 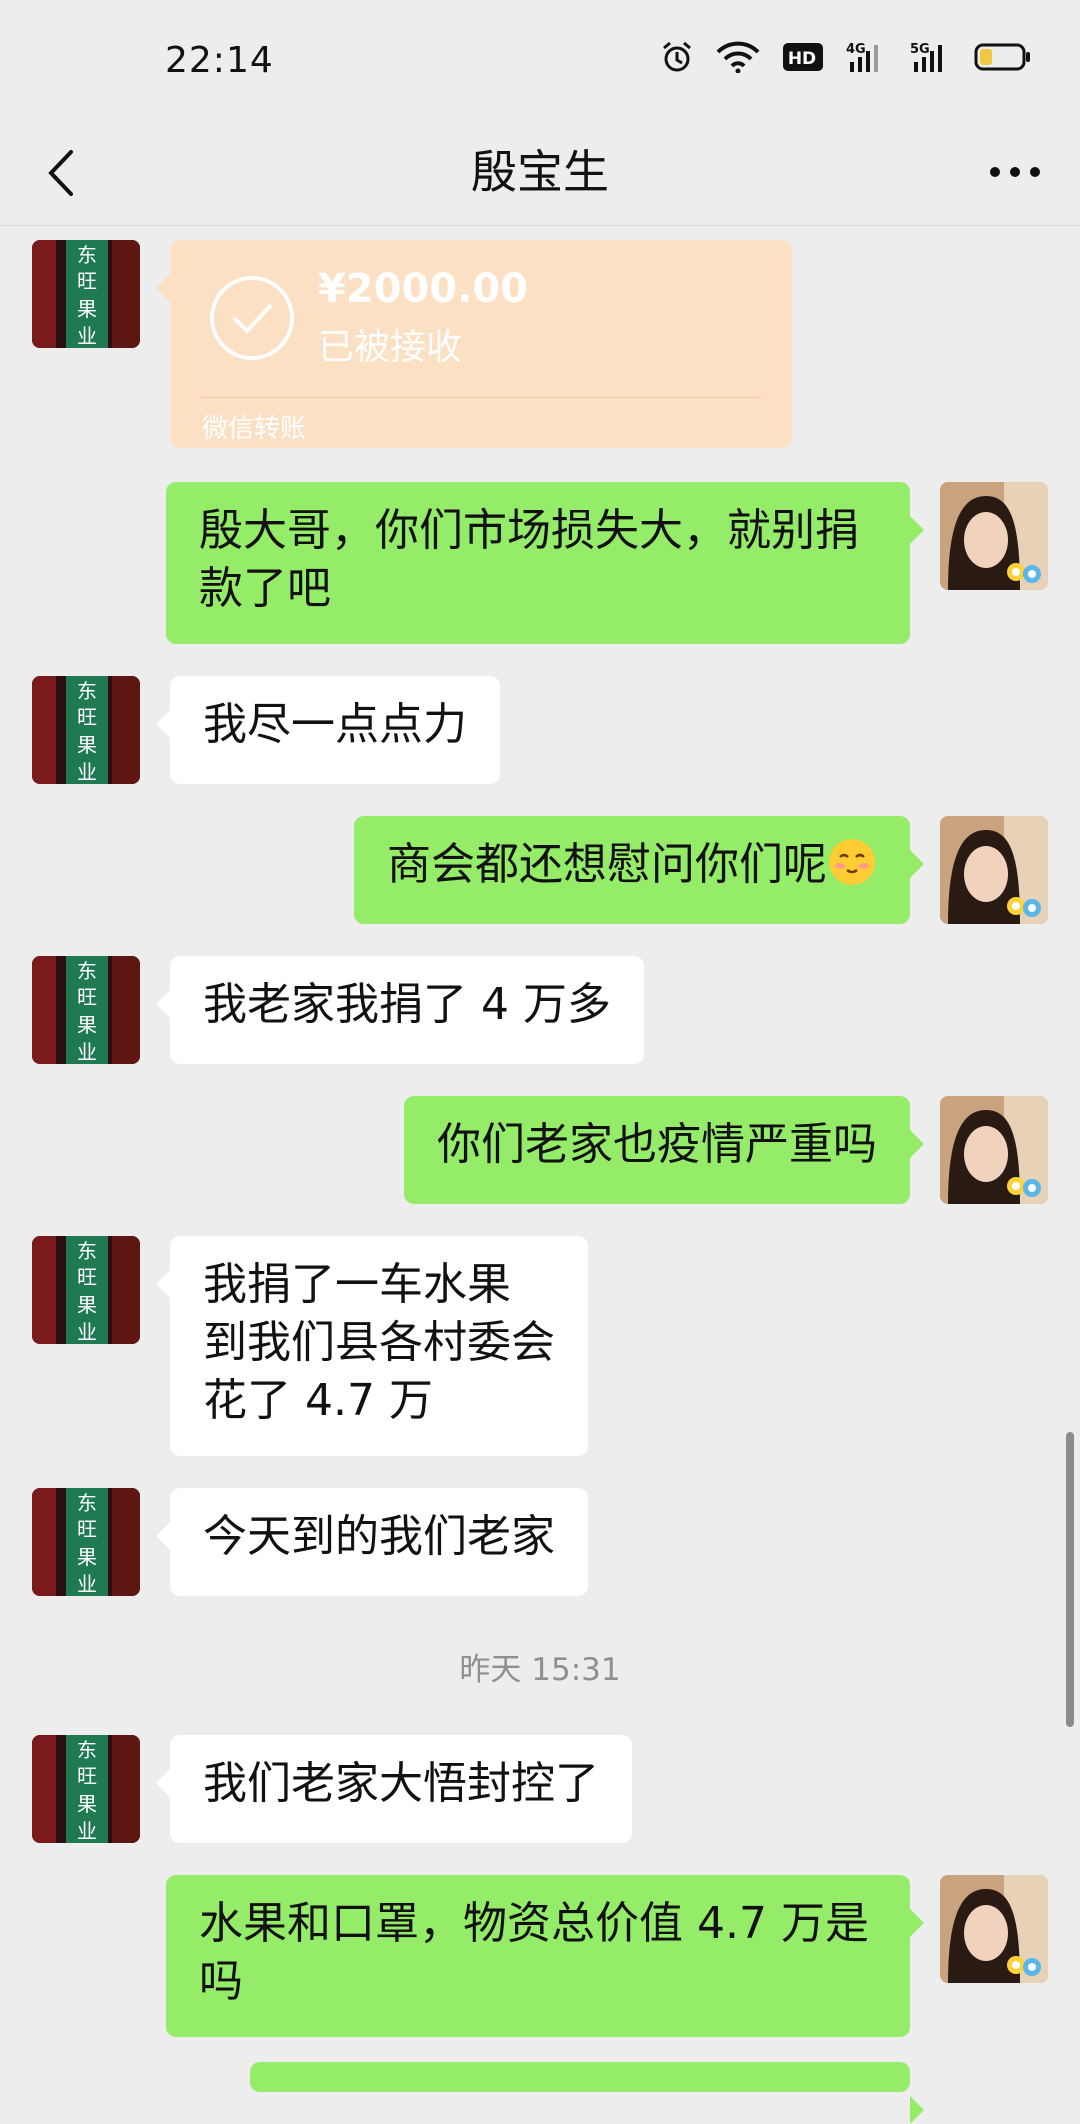 What do you see at coordinates (607, 864) in the screenshot?
I see `message-text: 商会都还想慰问你们呢` at bounding box center [607, 864].